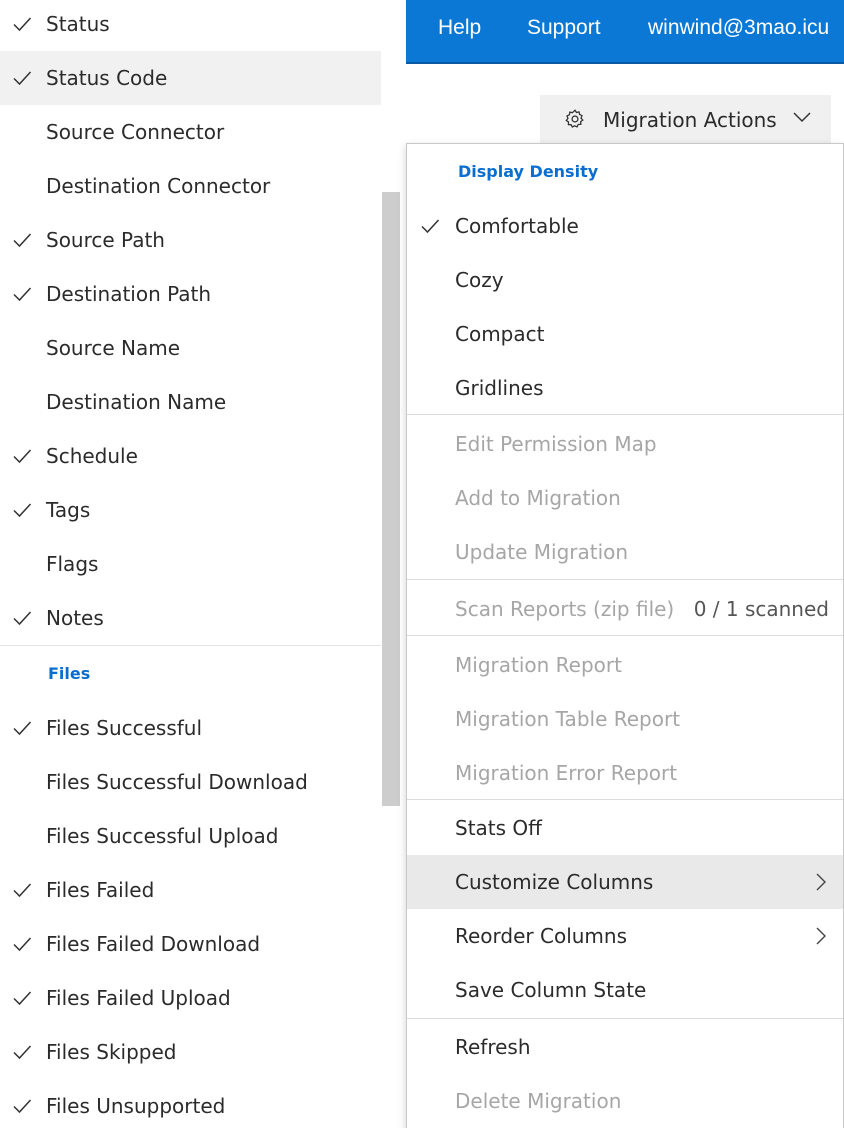 The height and width of the screenshot is (1128, 844). I want to click on column-option-label: Source Name, so click(113, 348).